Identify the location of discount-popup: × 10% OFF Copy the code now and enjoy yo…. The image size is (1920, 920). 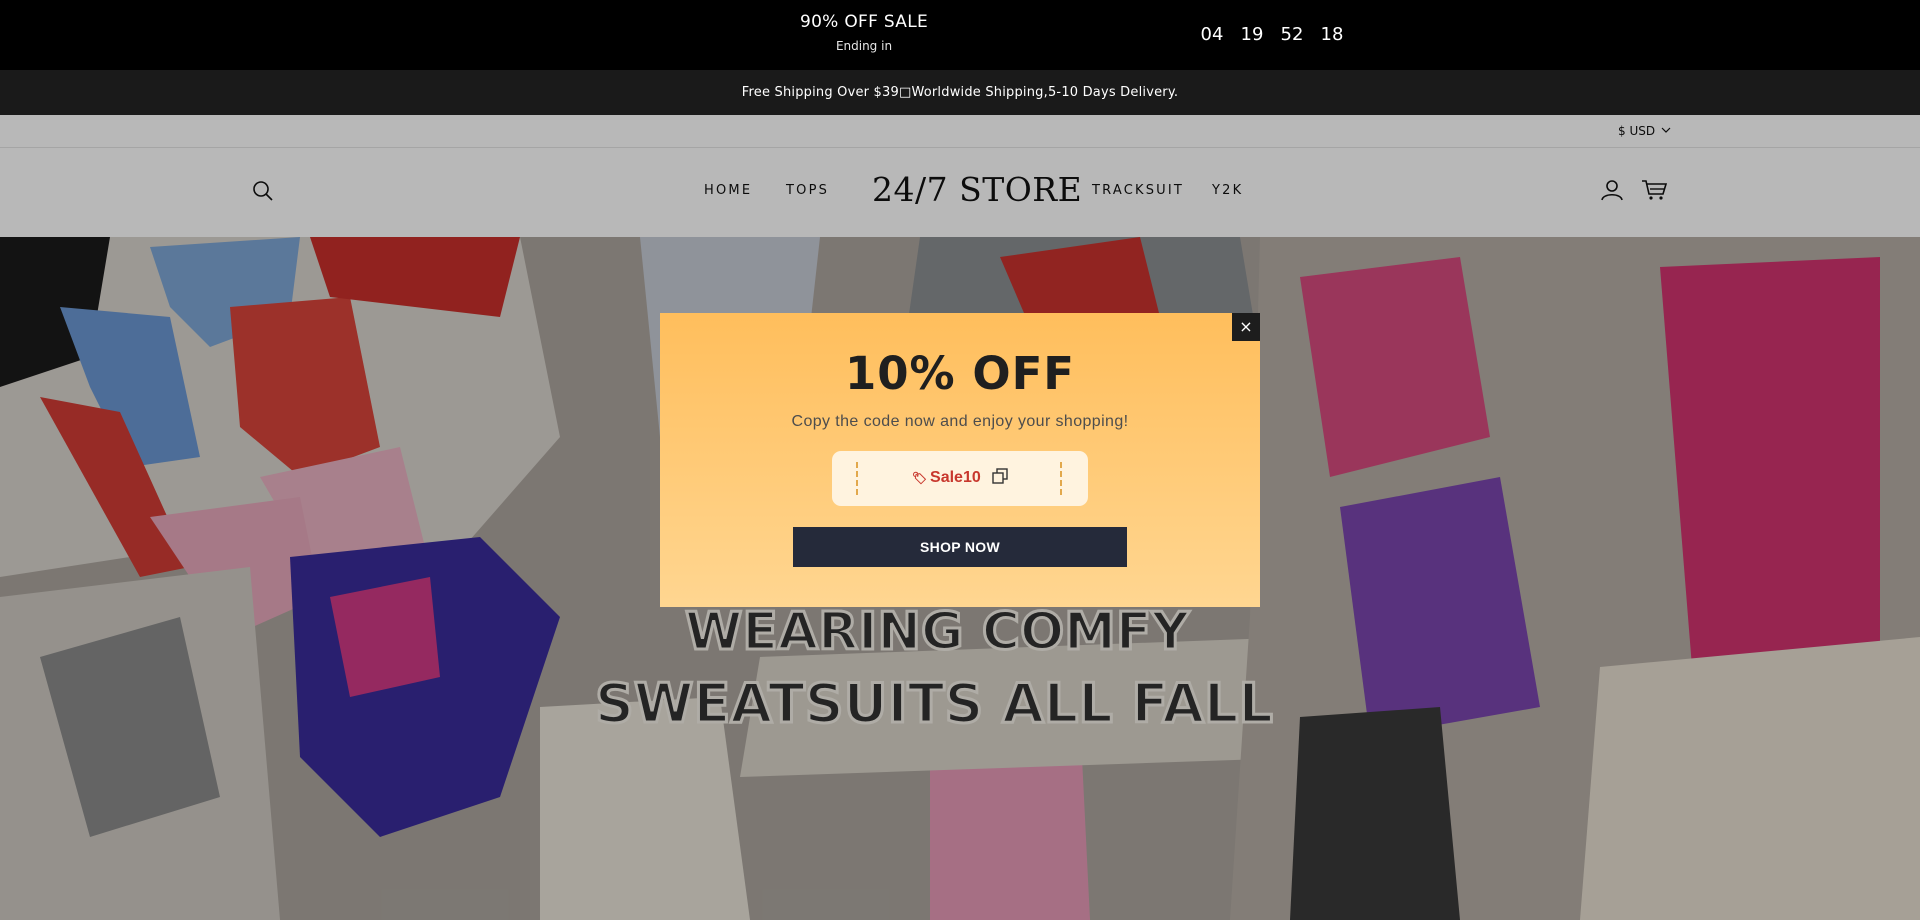
(960, 460).